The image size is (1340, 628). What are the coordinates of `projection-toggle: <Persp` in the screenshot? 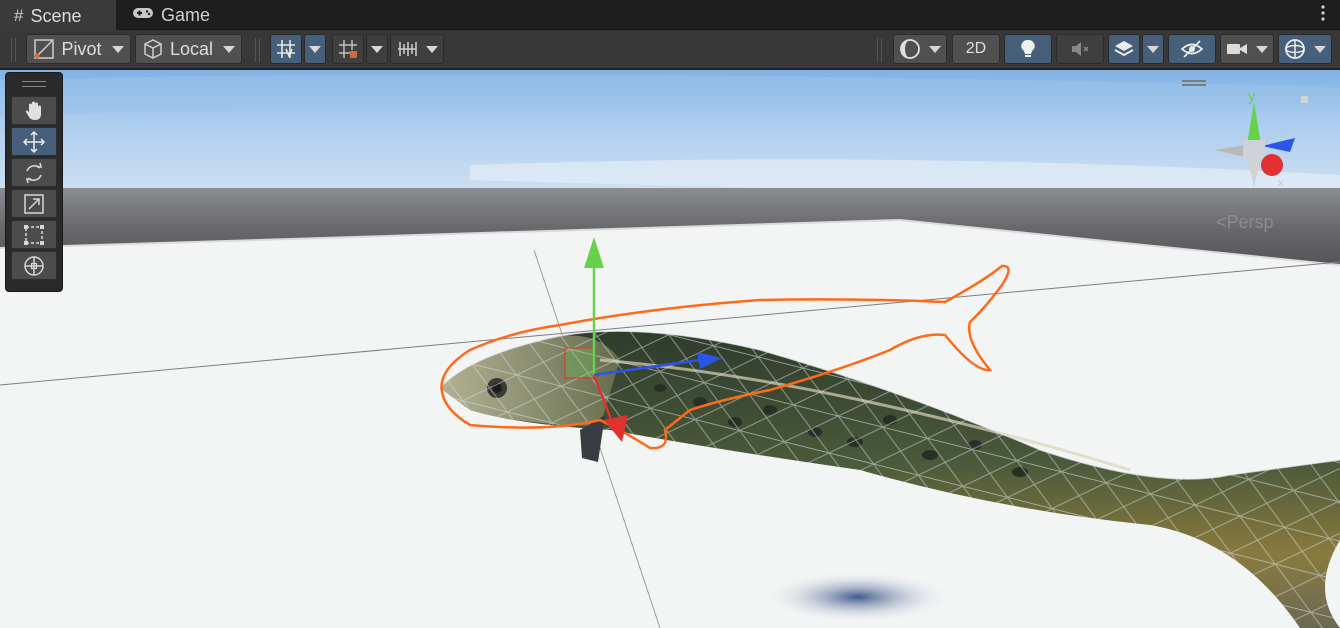 It's located at (1245, 222).